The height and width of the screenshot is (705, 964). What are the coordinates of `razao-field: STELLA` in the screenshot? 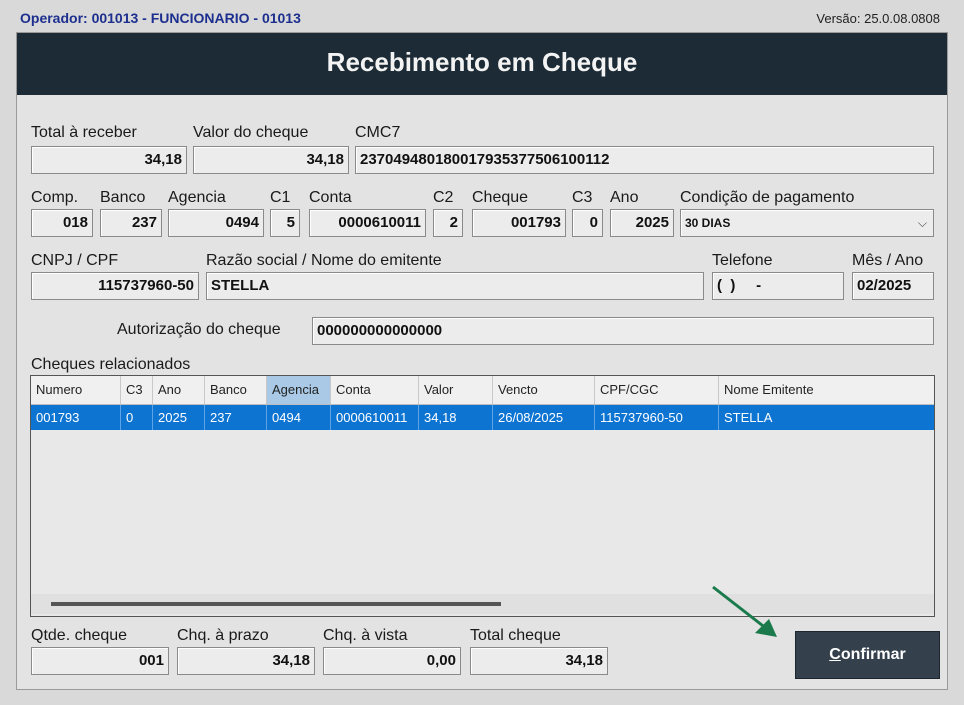 It's located at (455, 286).